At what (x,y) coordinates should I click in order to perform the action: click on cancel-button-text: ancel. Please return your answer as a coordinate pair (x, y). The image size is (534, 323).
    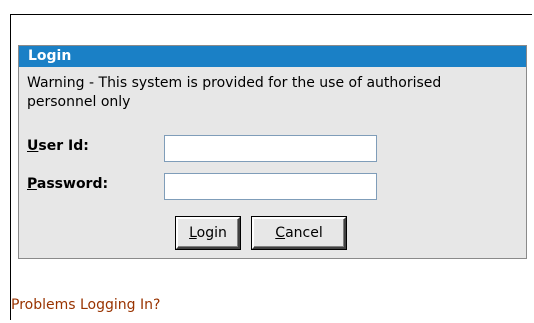
    Looking at the image, I should click on (304, 233).